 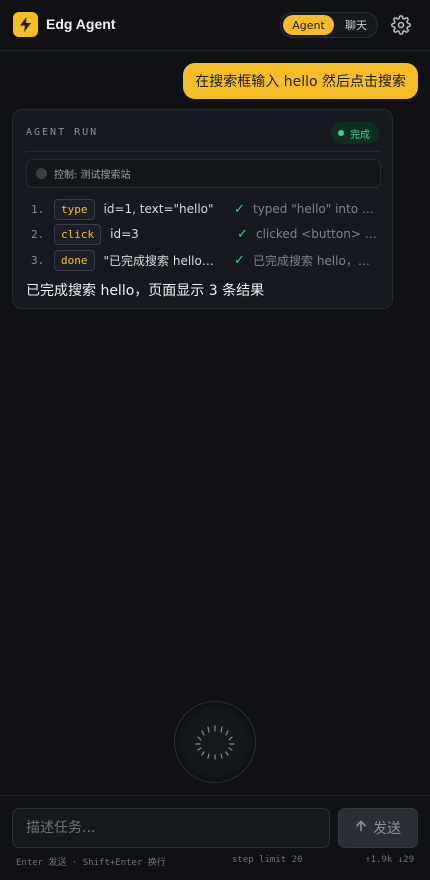 I want to click on status-dot-icon, so click(x=341, y=133).